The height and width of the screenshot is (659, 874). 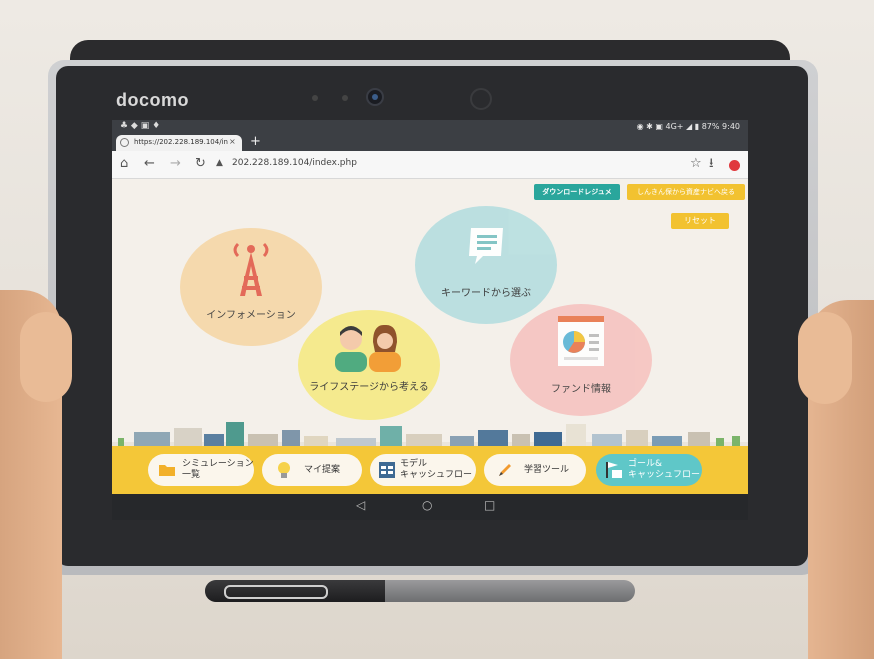 I want to click on goal-cashflow-label: ゴール& キャッシュフロー, so click(x=664, y=469).